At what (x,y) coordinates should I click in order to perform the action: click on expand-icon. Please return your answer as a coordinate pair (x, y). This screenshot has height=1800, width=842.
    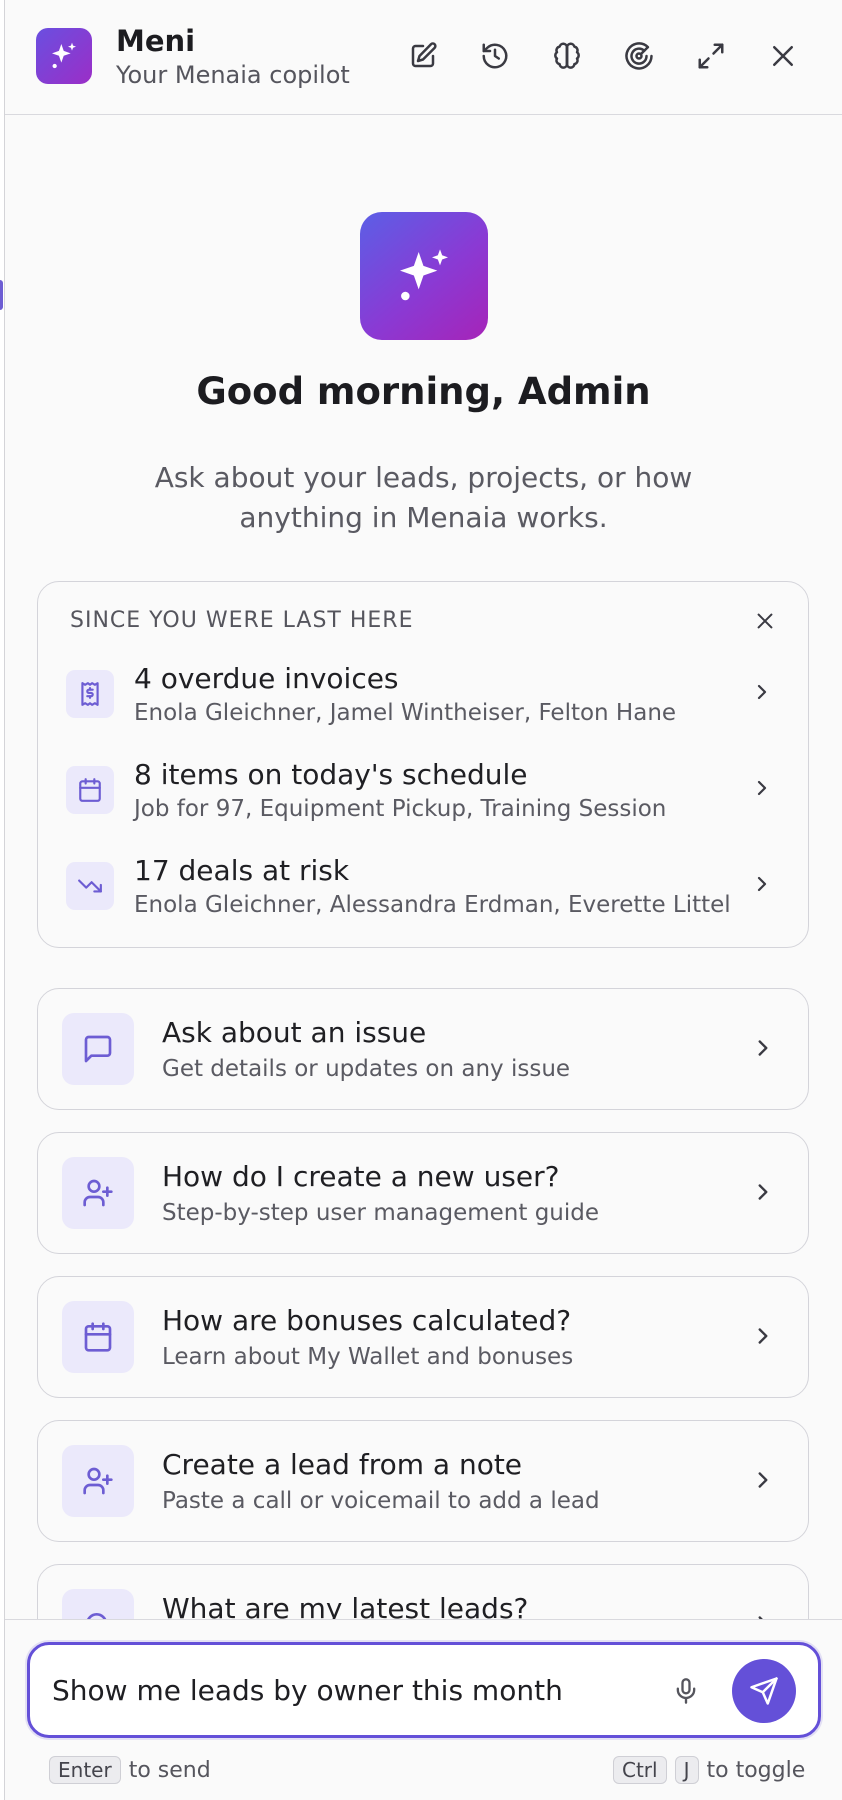
    Looking at the image, I should click on (711, 56).